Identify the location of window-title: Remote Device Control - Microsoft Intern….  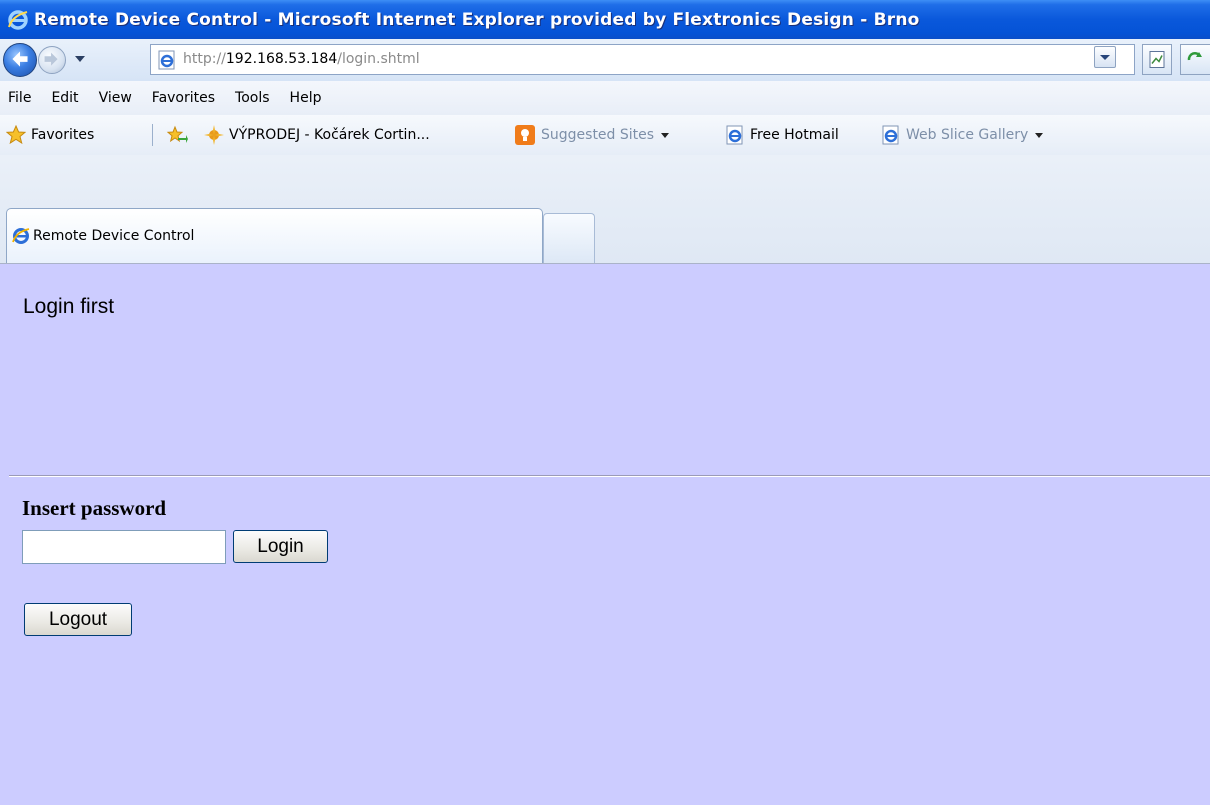
(477, 19).